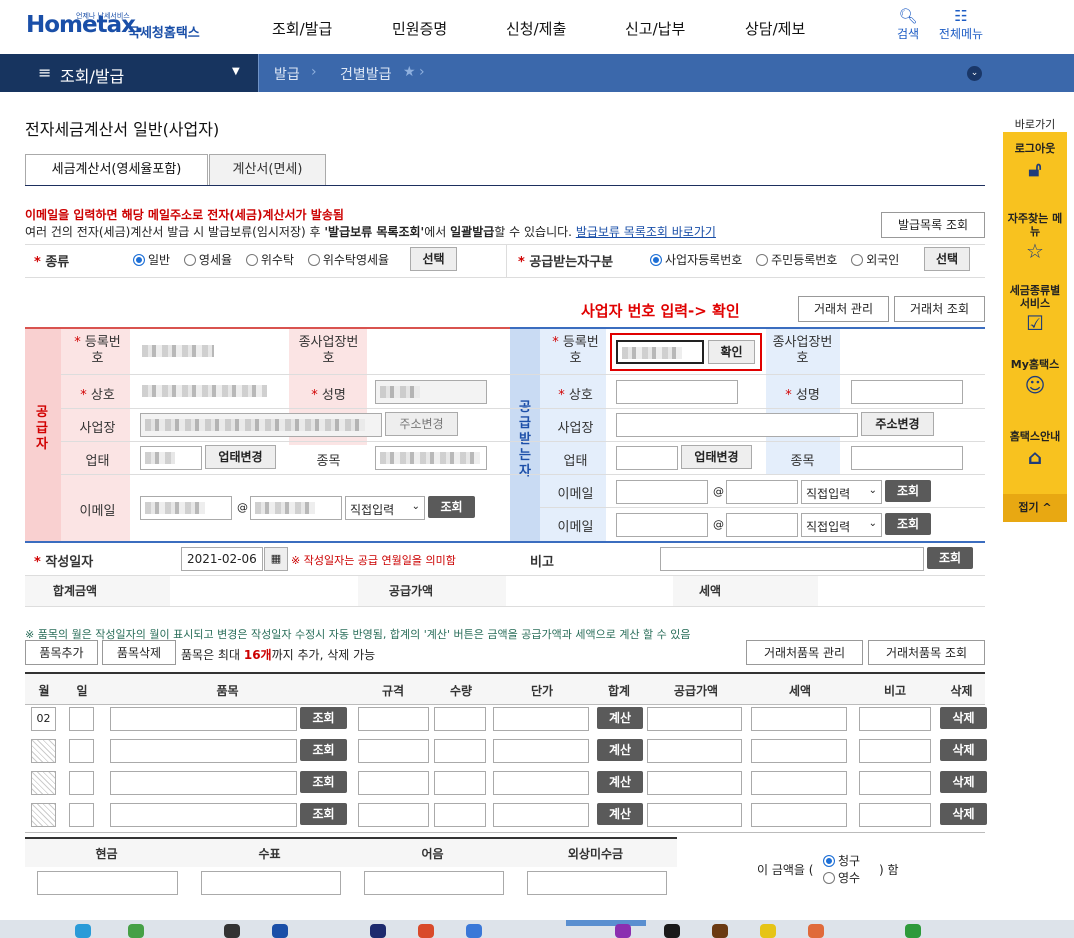  I want to click on quick-myhometax: My홈택스 ☺, so click(1035, 377).